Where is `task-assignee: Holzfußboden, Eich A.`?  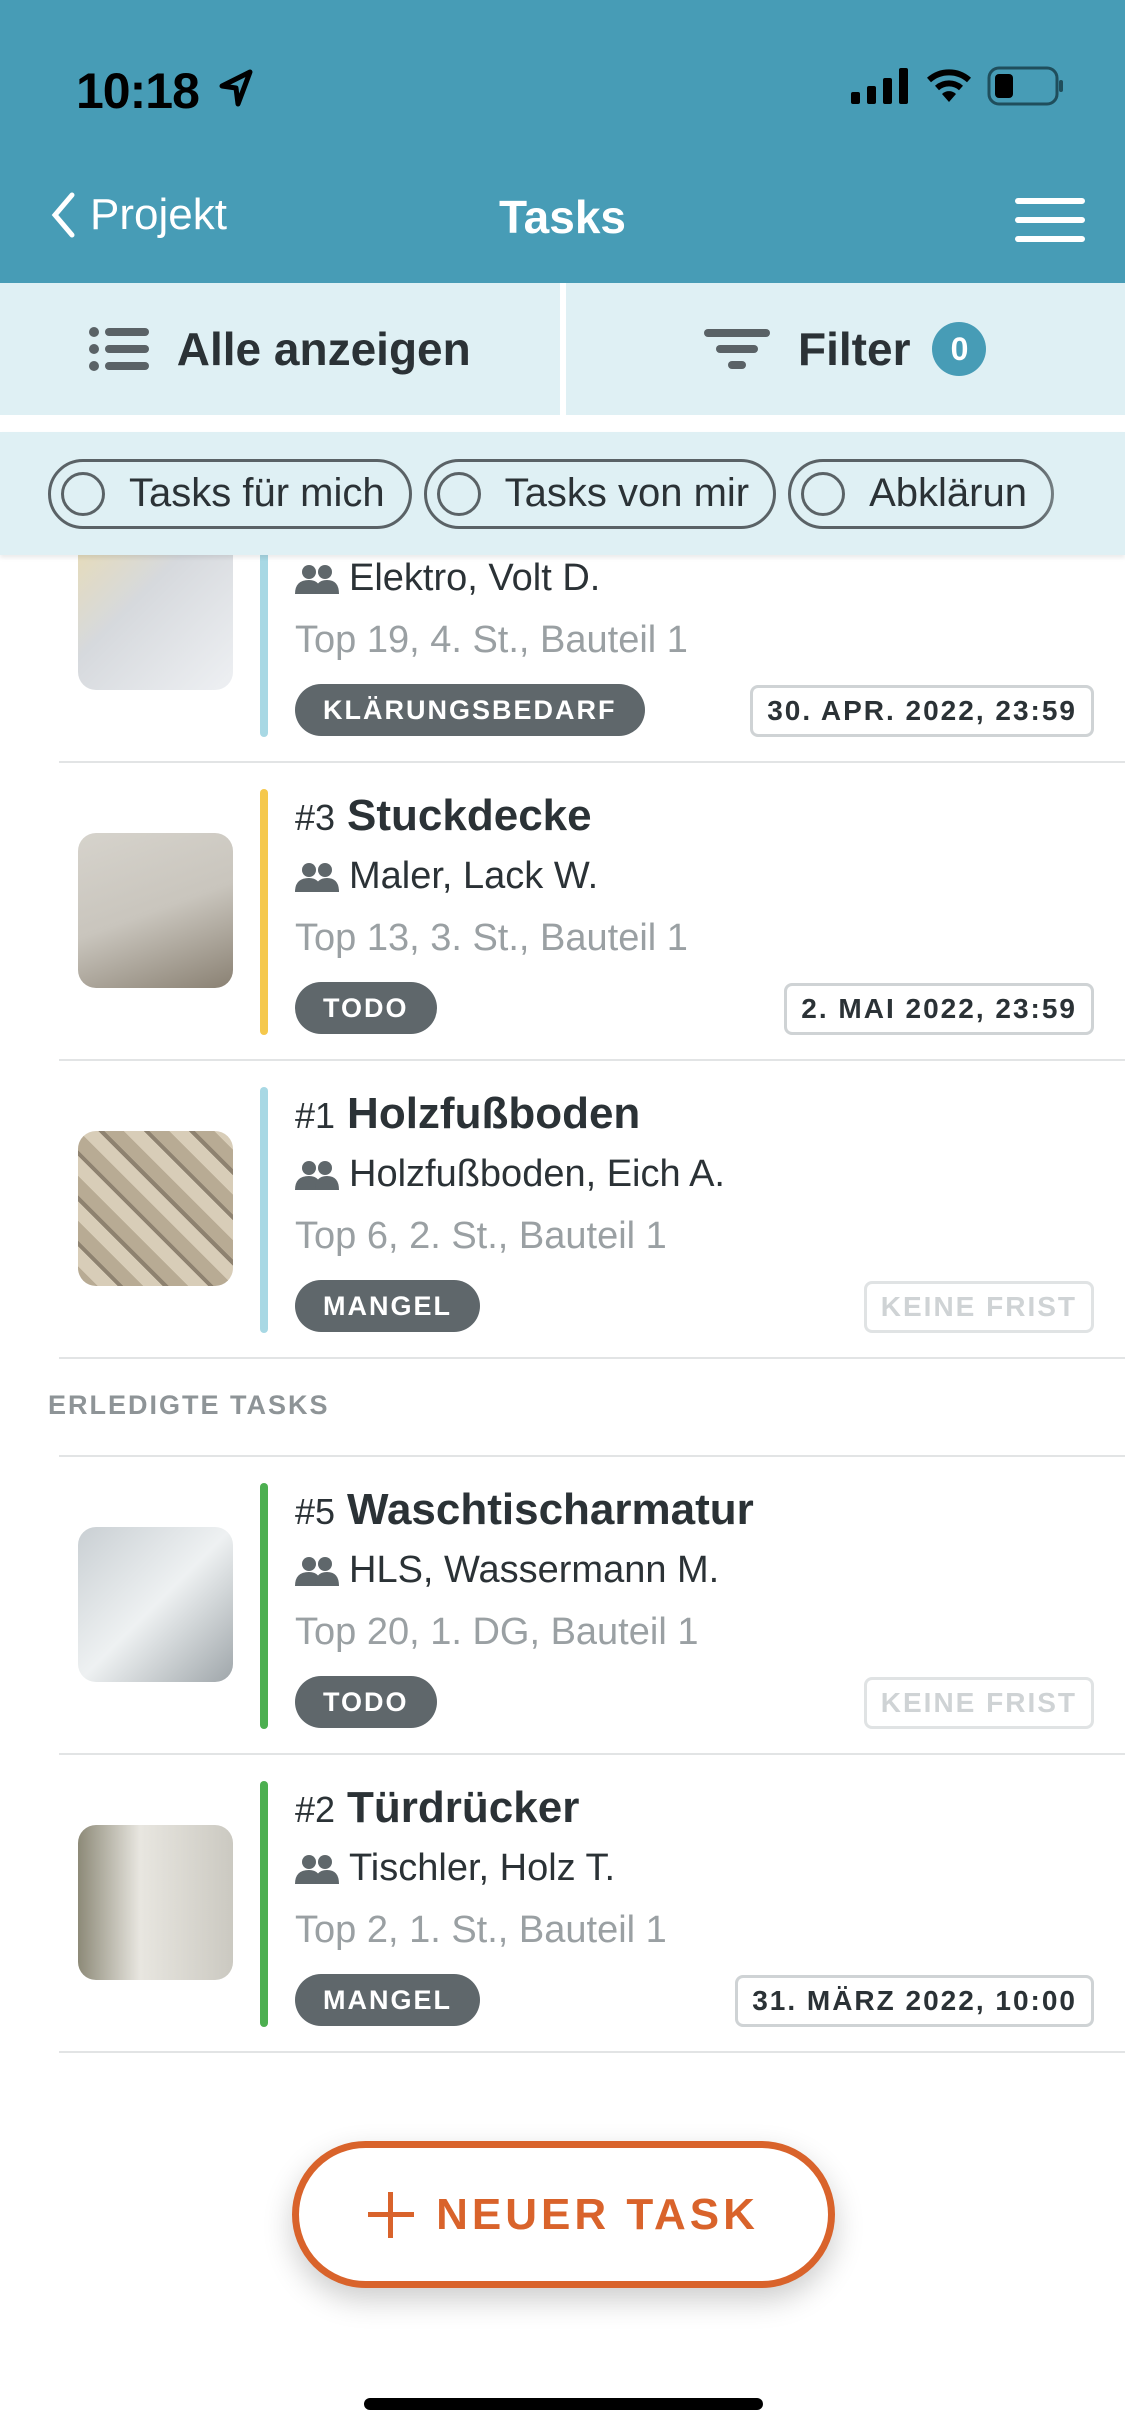 task-assignee: Holzfußboden, Eich A. is located at coordinates (510, 1174).